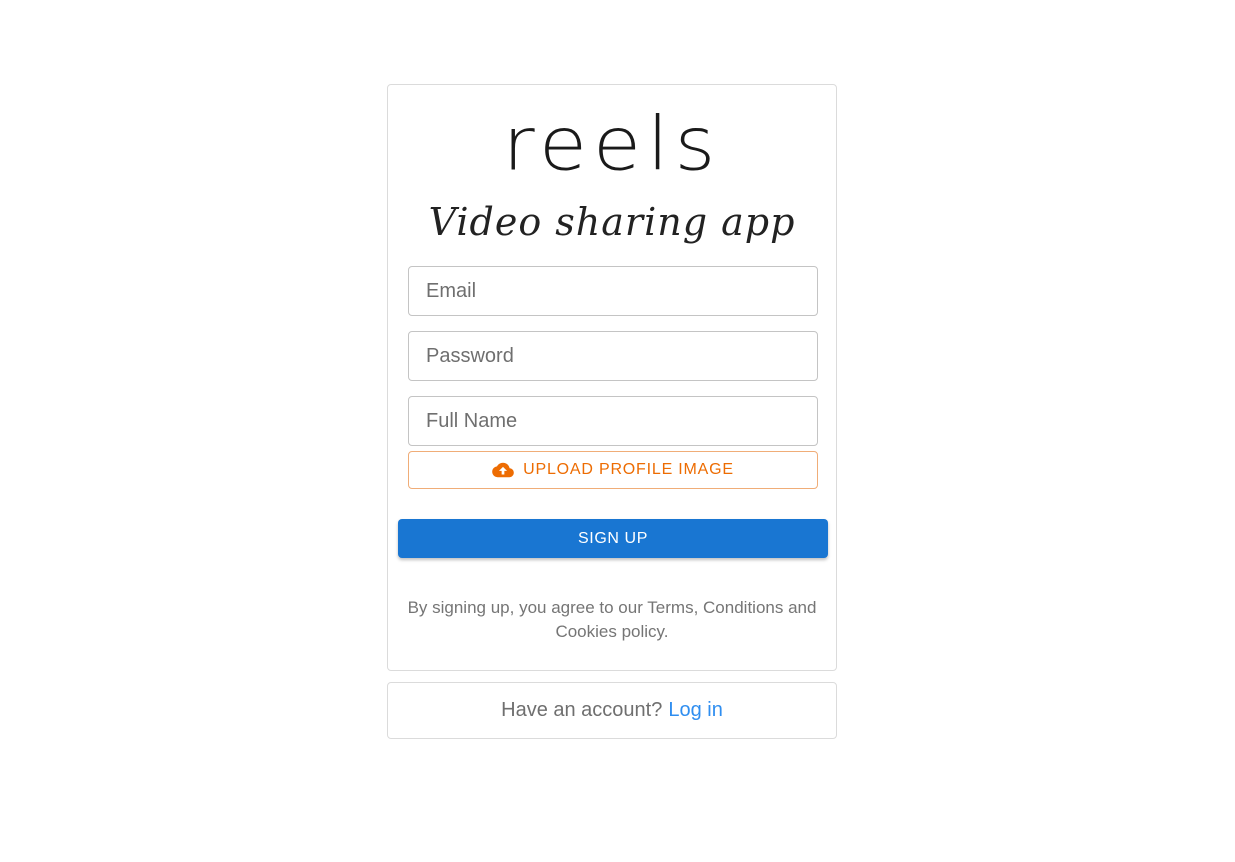 The width and height of the screenshot is (1235, 862). I want to click on upload-profile-image-button: UPLOAD PROFILE IMAGE, so click(613, 470).